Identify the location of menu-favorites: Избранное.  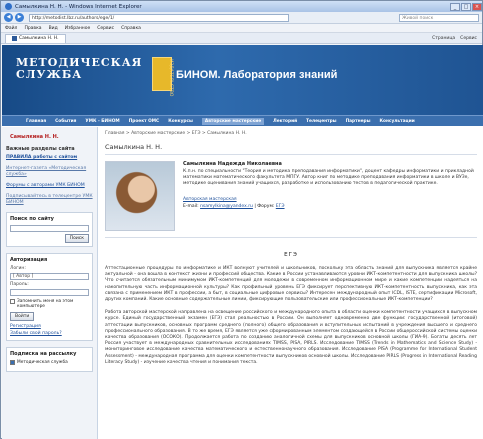
(78, 28).